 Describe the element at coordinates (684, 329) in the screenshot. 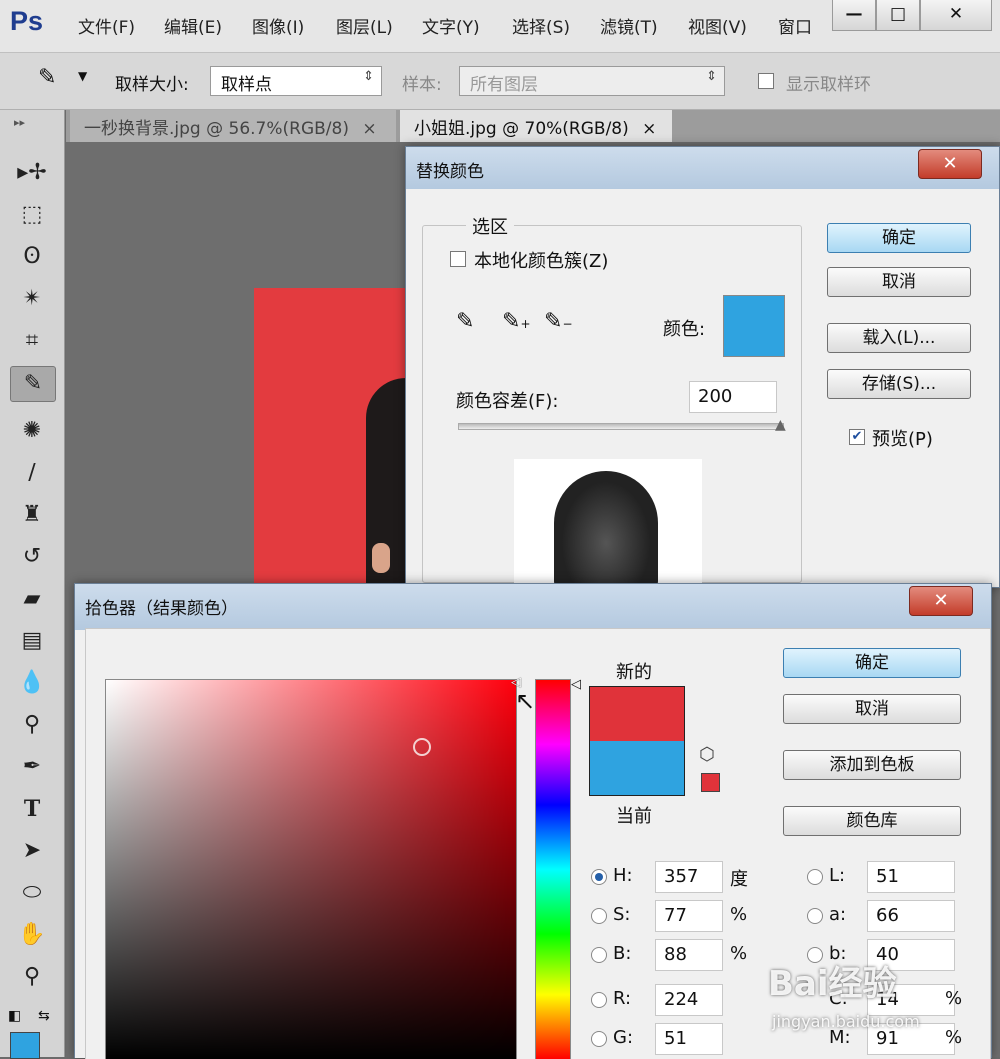

I see `color-label: 颜色:` at that location.